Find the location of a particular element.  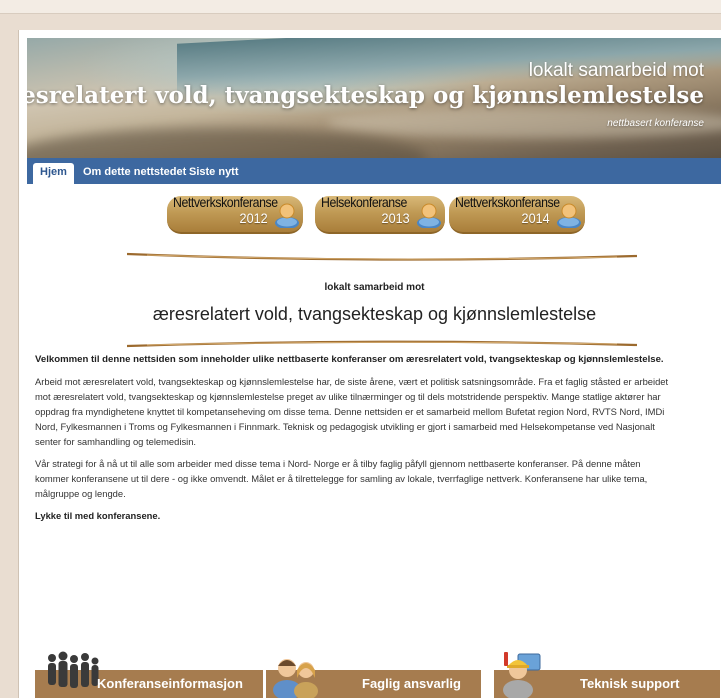

tab-om-dette-nettstedet: Om dette nettstedet is located at coordinates (134, 173).